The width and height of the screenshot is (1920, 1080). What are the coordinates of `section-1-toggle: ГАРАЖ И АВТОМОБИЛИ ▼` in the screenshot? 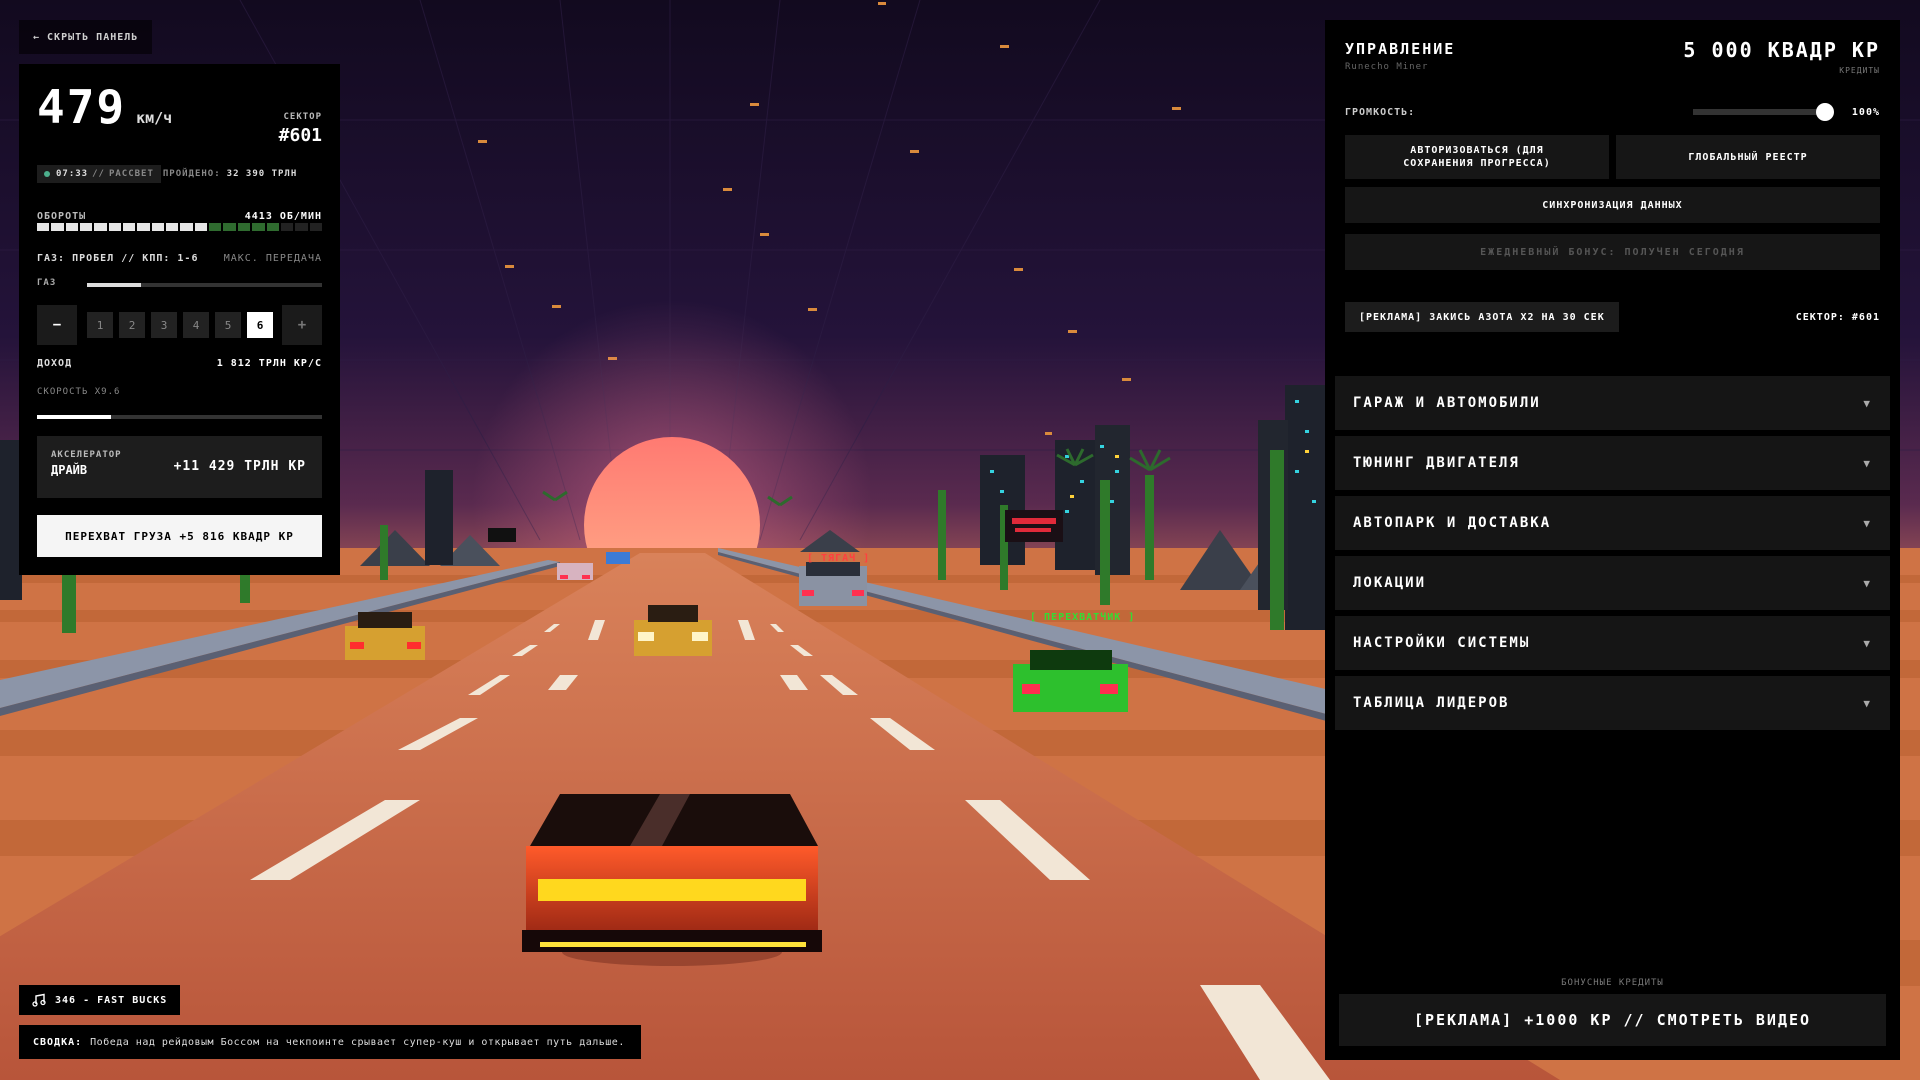 It's located at (1612, 403).